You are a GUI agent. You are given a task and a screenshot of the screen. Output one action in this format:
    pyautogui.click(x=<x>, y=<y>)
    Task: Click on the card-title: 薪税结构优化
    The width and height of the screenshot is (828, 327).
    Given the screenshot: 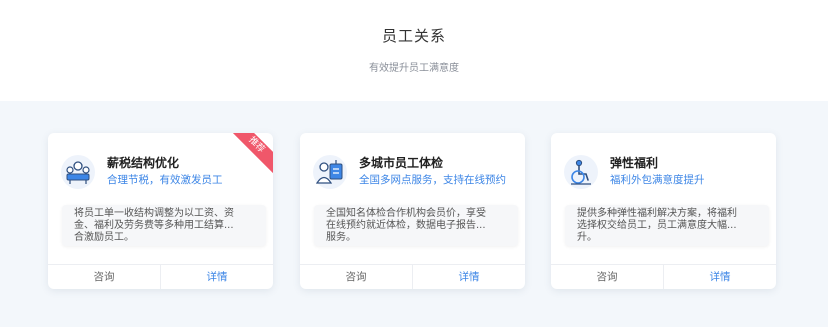 What is the action you would take?
    pyautogui.click(x=143, y=163)
    